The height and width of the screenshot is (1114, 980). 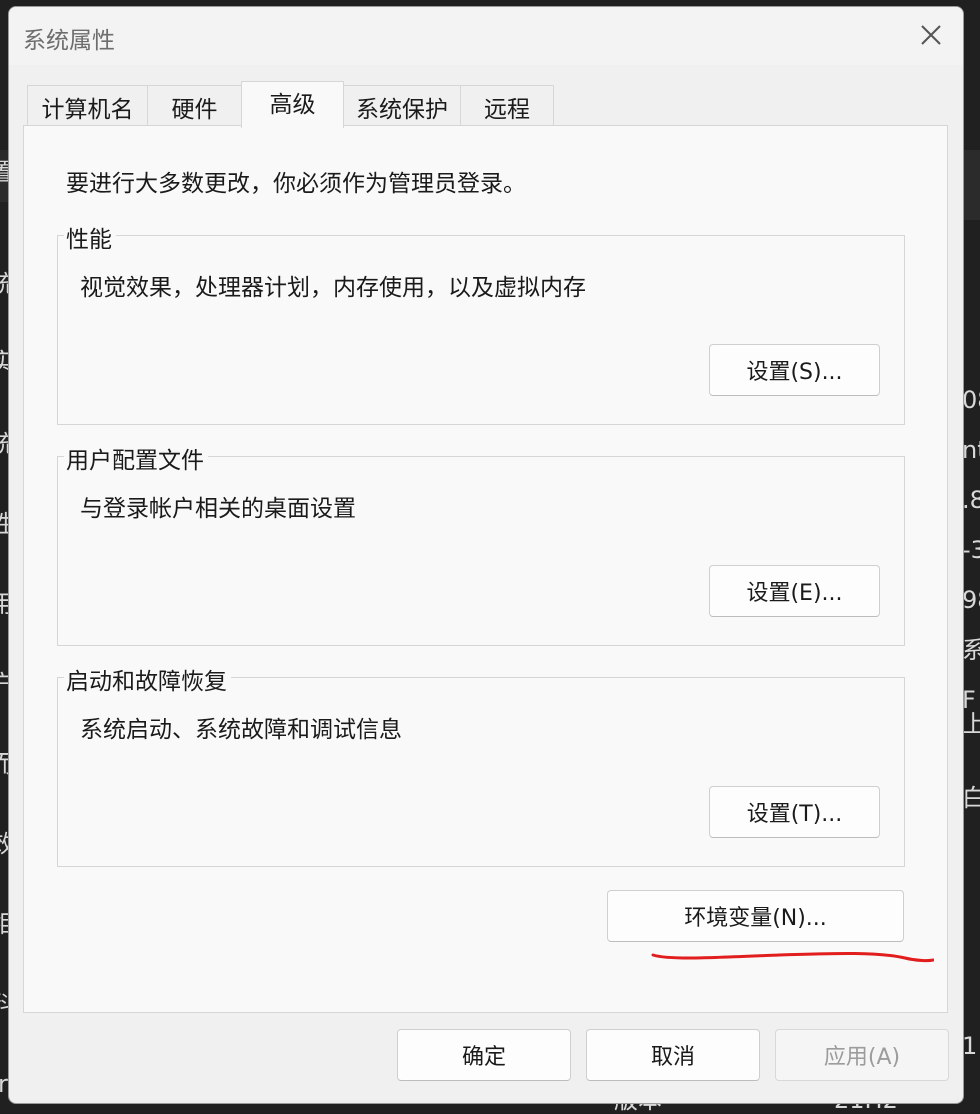 What do you see at coordinates (4, 1084) in the screenshot?
I see `bg-left-text: r` at bounding box center [4, 1084].